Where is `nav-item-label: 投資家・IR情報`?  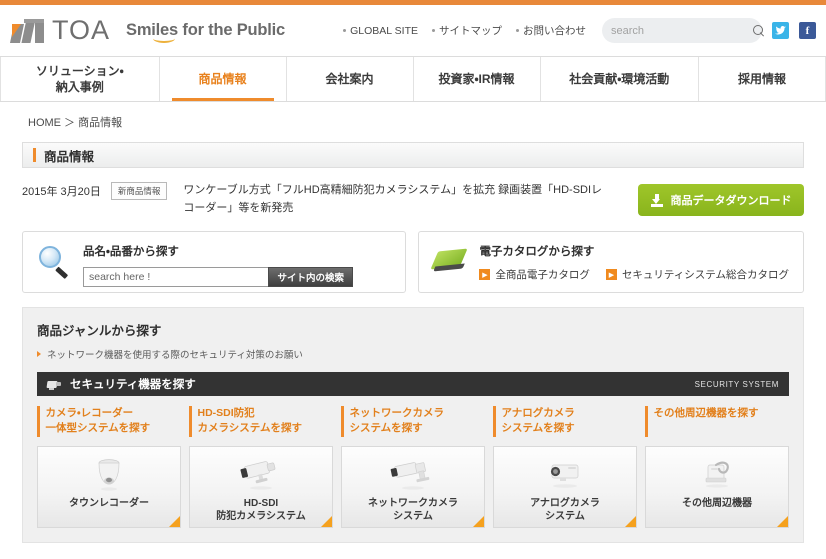
nav-item-label: 投資家・IR情報 is located at coordinates (476, 78).